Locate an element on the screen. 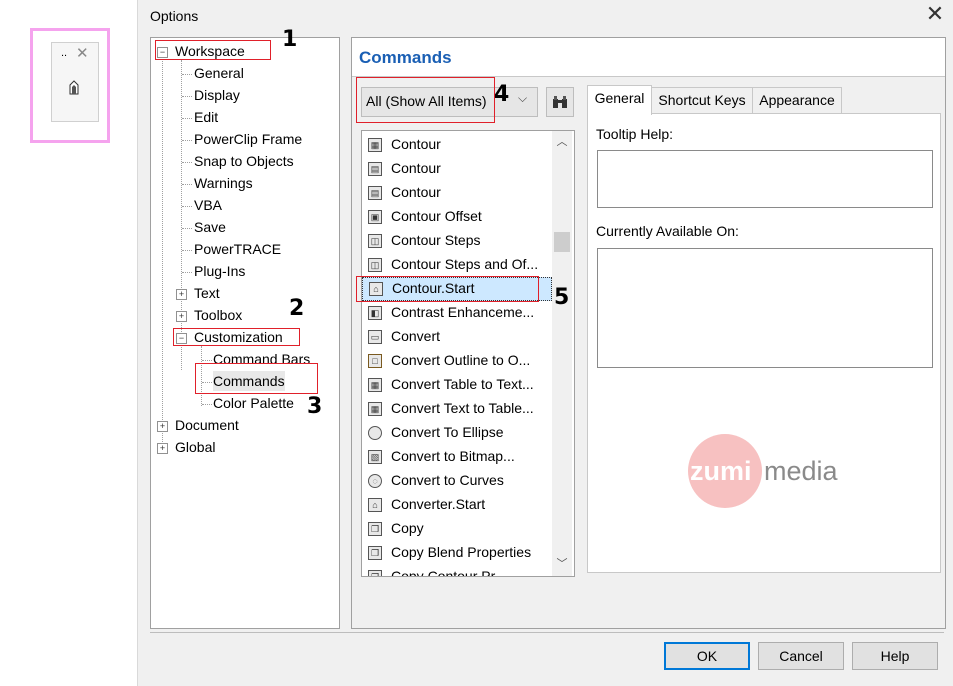 The width and height of the screenshot is (953, 686). contour-offset-icon: ▣ is located at coordinates (375, 217).